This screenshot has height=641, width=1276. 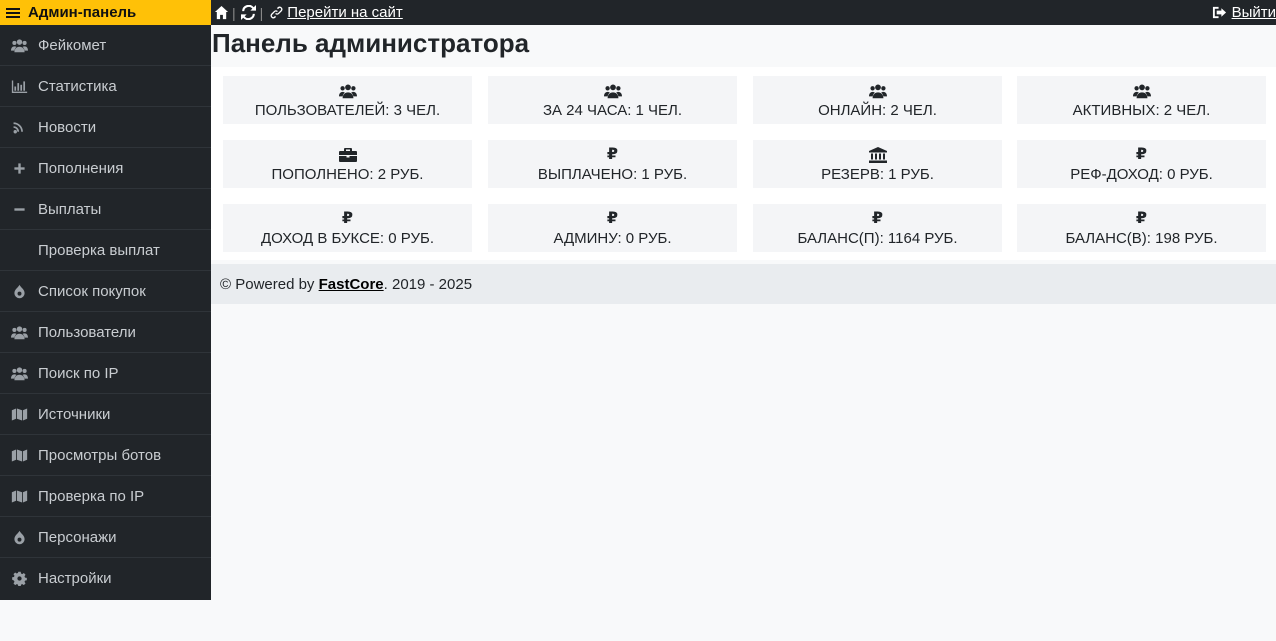 I want to click on sidebar-item-news: Новости, so click(x=105, y=127).